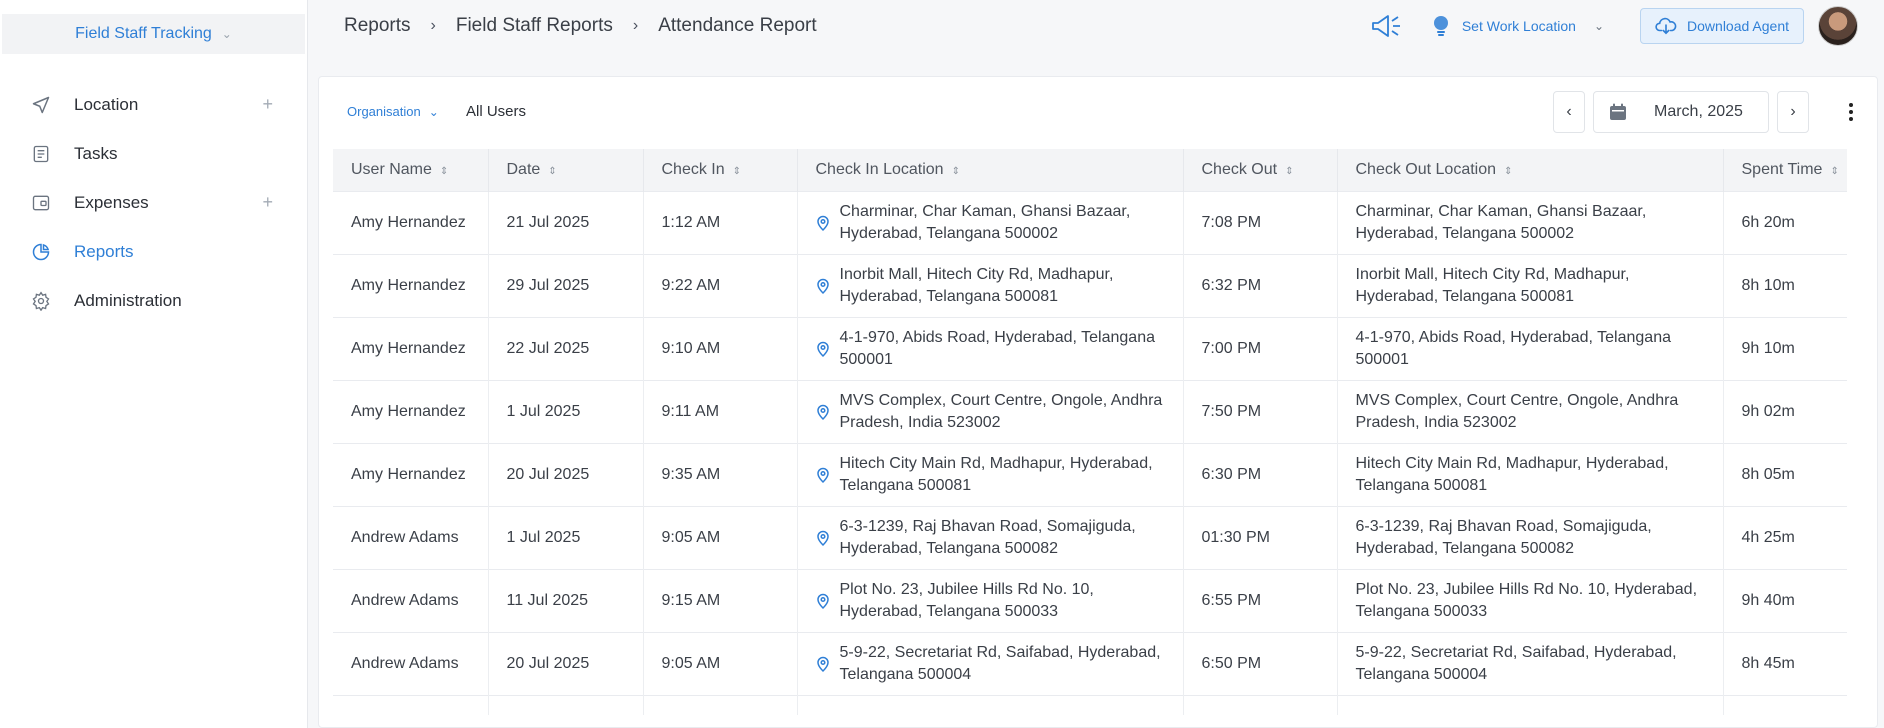 The height and width of the screenshot is (728, 1884). Describe the element at coordinates (153, 104) in the screenshot. I see `sidebar-item-location: Location +` at that location.